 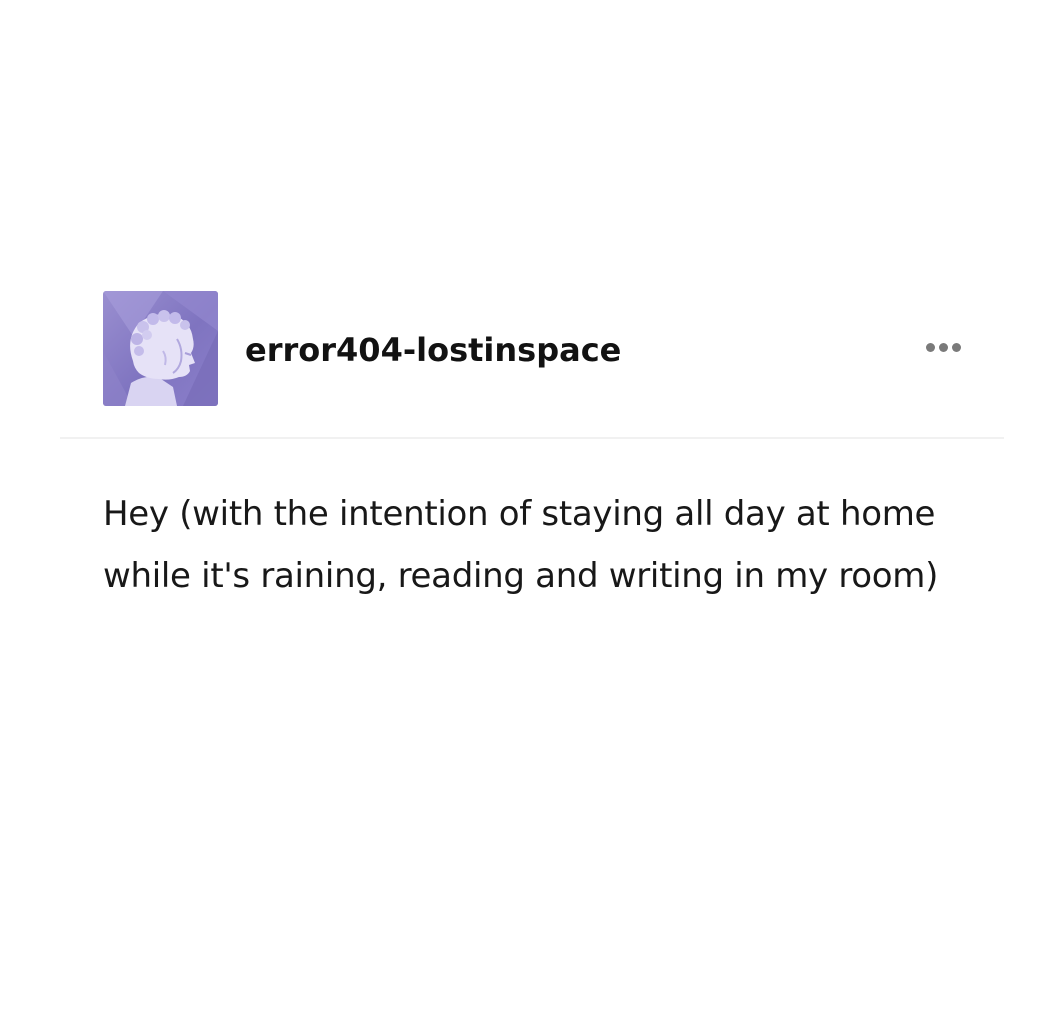 I want to click on post-header: error404-lostinspace, so click(x=532, y=349).